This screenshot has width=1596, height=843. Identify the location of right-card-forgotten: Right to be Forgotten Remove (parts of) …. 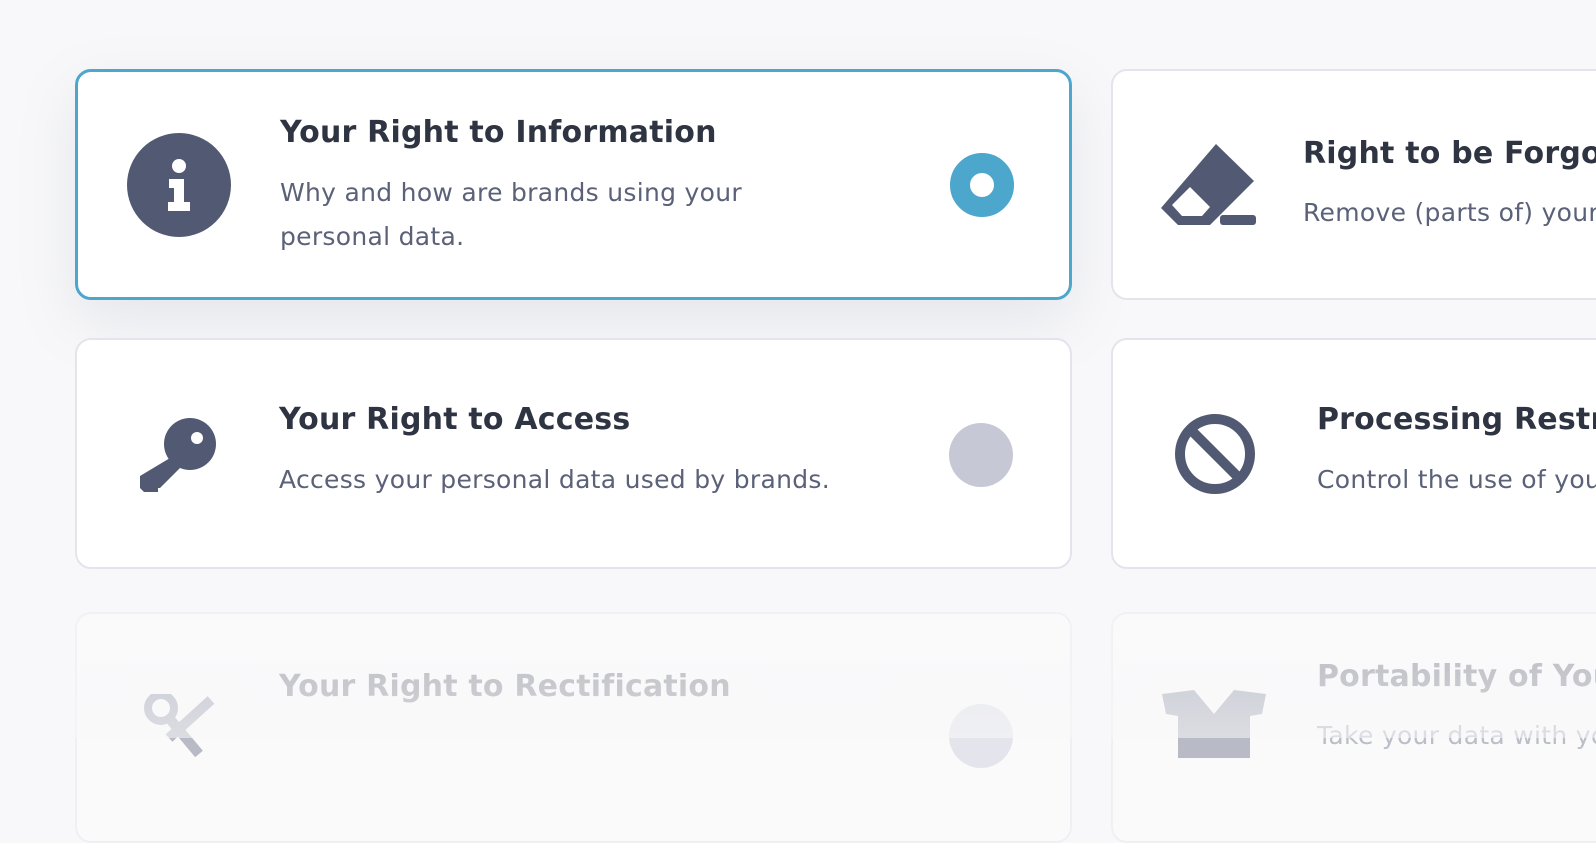
(1353, 184).